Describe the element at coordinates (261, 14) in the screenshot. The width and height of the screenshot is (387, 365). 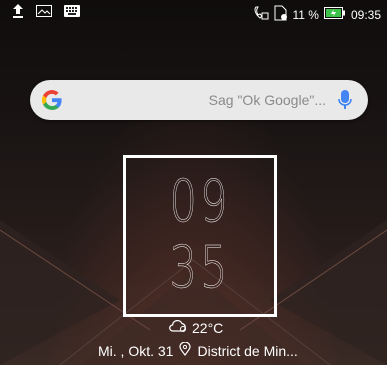
I see `call-icon` at that location.